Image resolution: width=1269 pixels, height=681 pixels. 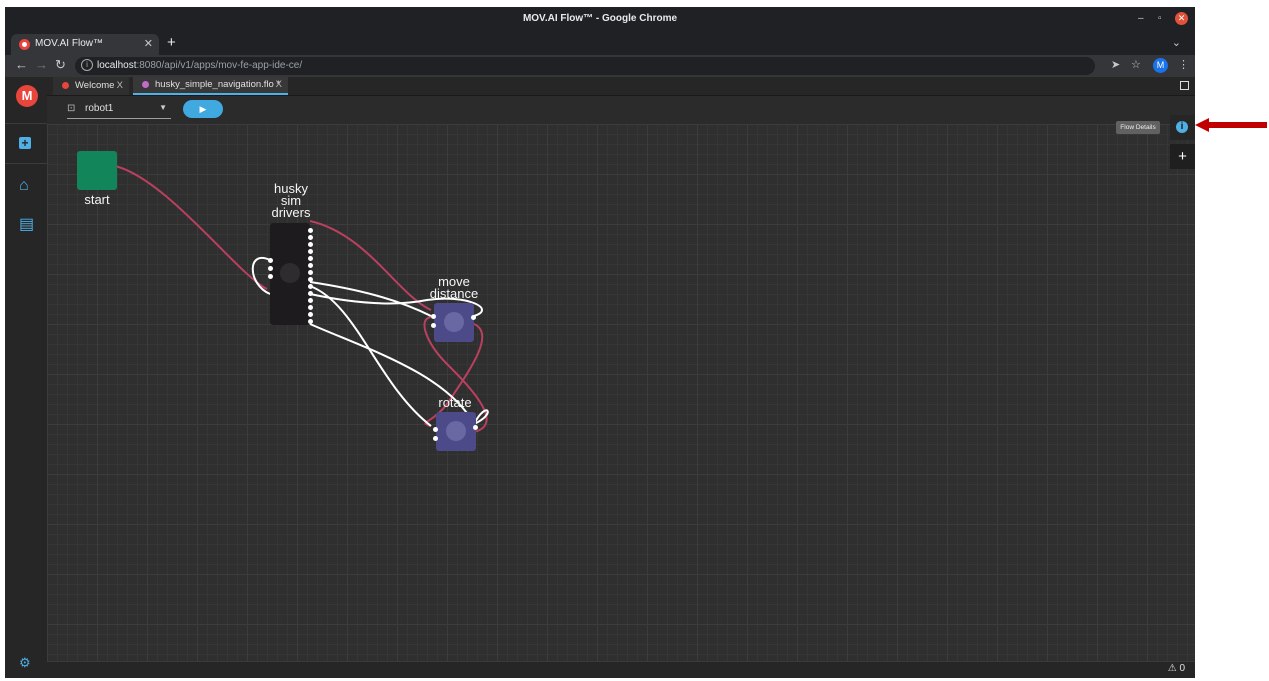 I want to click on link-drivers-move-data, so click(x=370, y=299).